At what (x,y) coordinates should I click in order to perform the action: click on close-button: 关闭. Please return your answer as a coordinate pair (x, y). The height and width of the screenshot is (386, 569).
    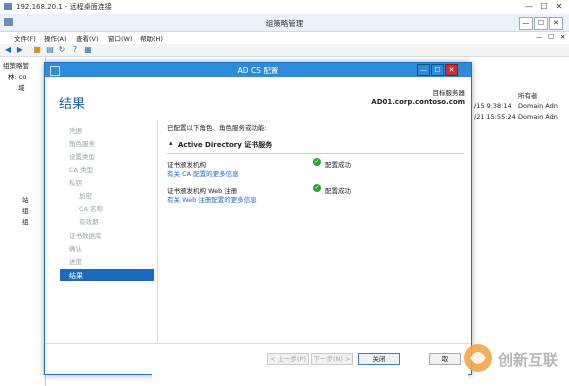
    Looking at the image, I should click on (379, 359).